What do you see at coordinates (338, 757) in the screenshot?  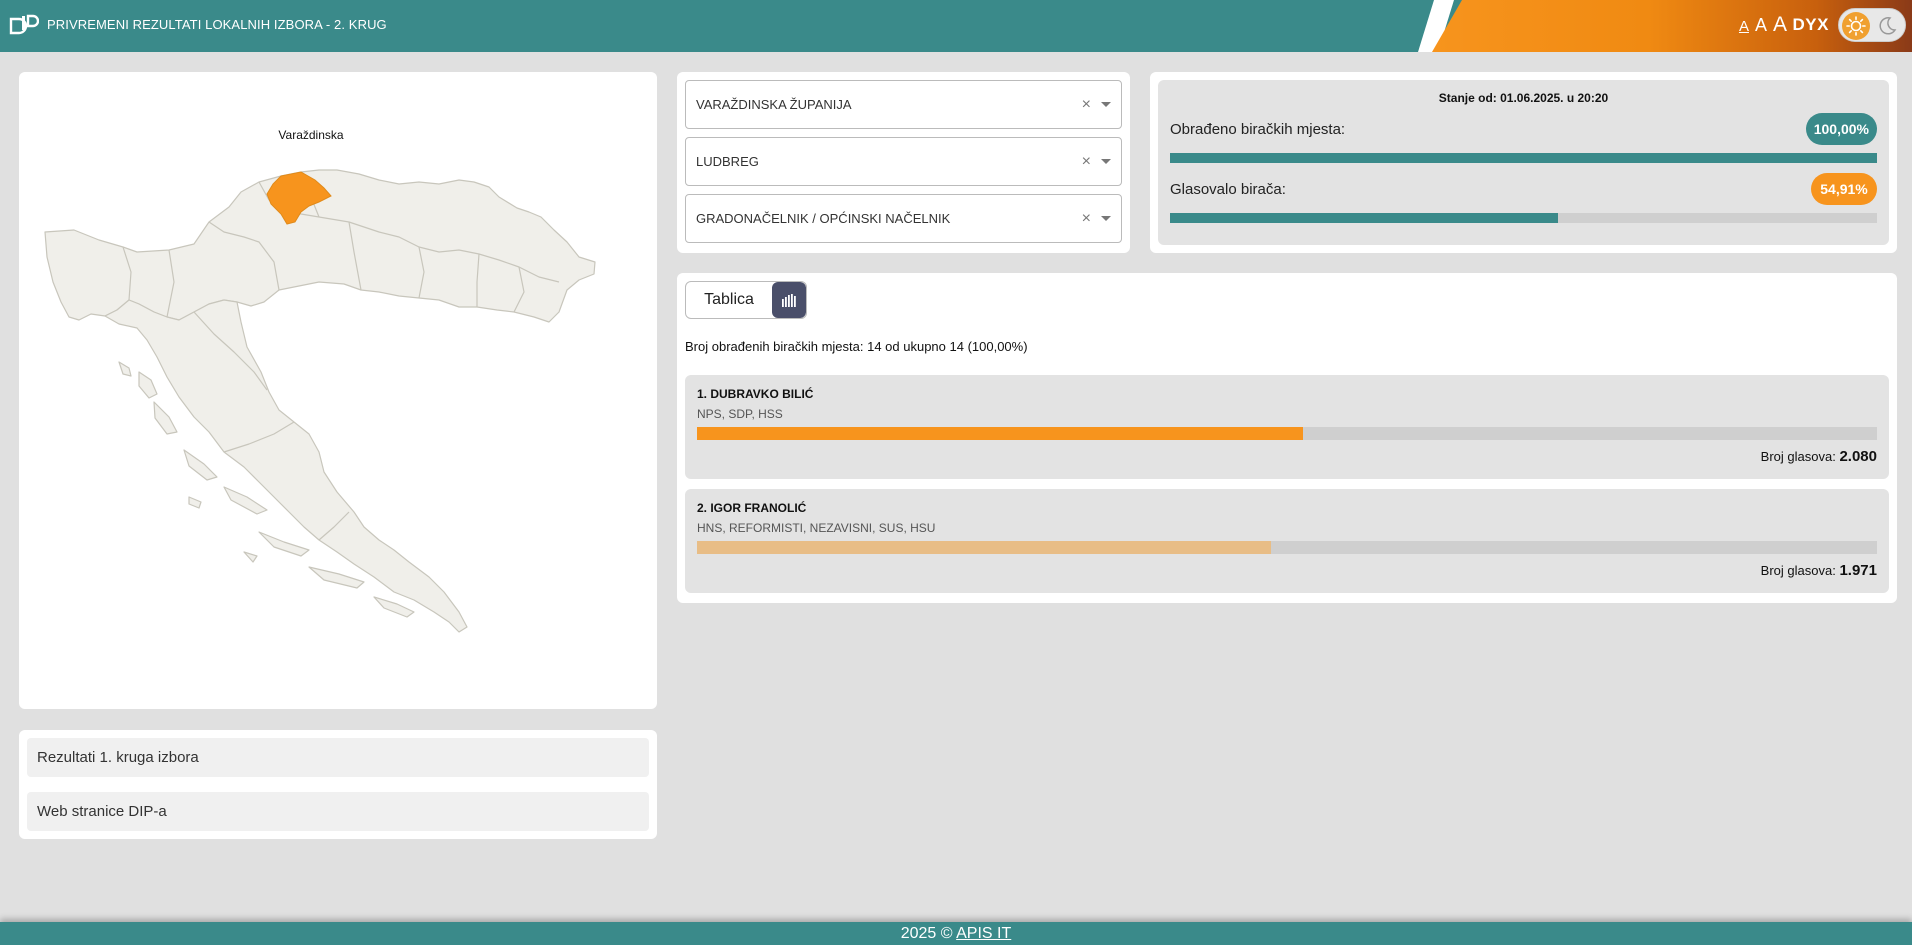 I see `link-results-round-1: Rezultati 1. kruga izbora` at bounding box center [338, 757].